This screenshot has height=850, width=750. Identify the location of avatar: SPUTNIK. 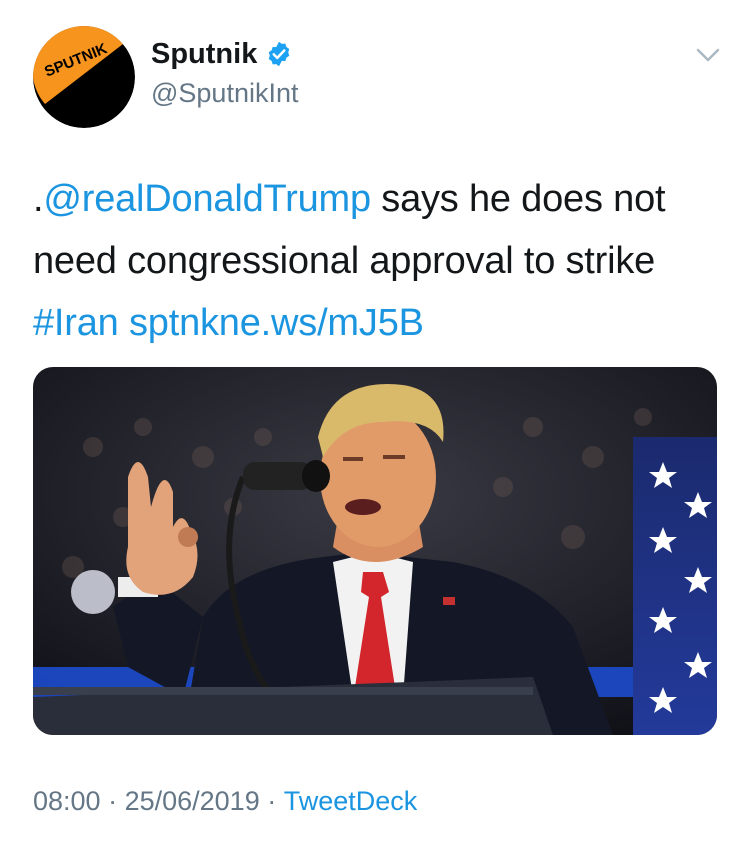
(84, 77).